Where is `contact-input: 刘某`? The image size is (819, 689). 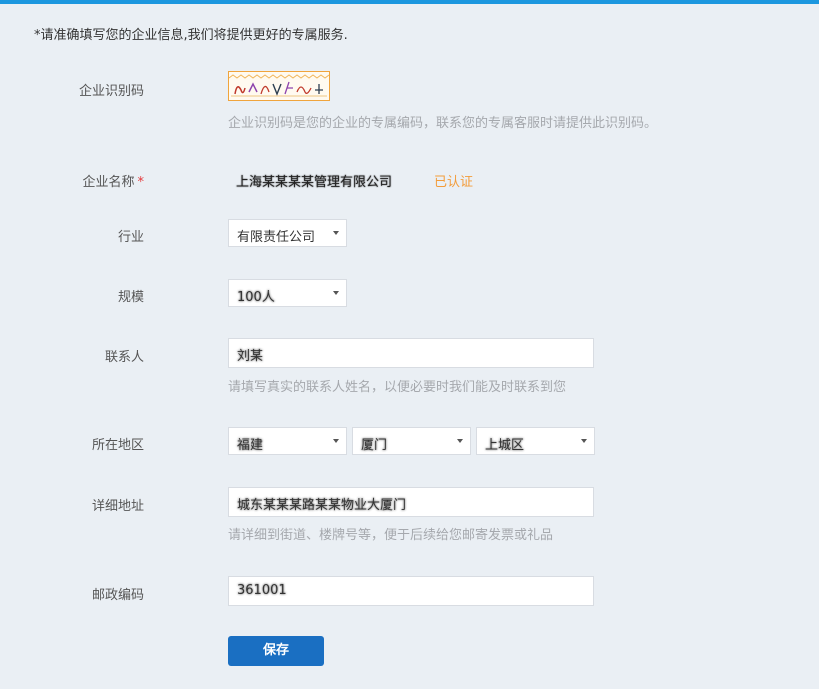 contact-input: 刘某 is located at coordinates (411, 353).